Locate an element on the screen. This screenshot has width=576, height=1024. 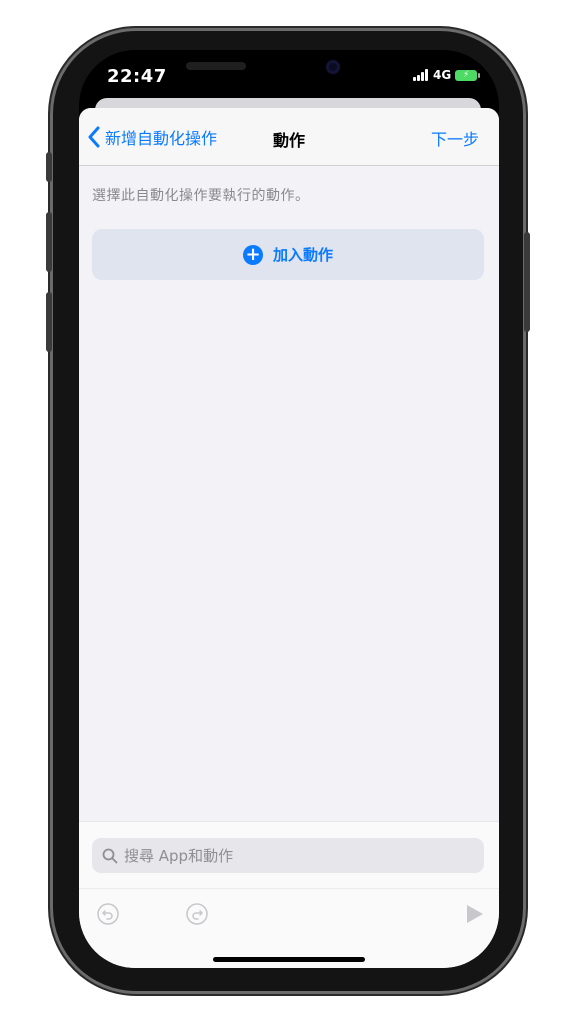
mute-switch is located at coordinates (49, 167).